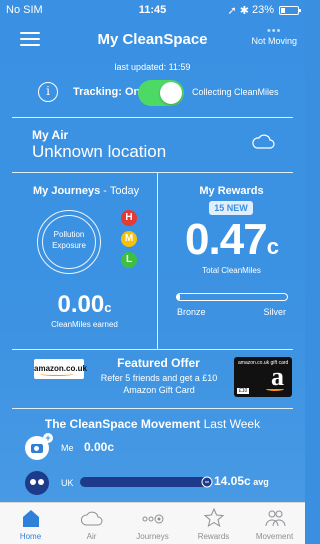 This screenshot has width=320, height=544. Describe the element at coordinates (86, 191) in the screenshot. I see `journeys-title: My Journeys - Today` at that location.